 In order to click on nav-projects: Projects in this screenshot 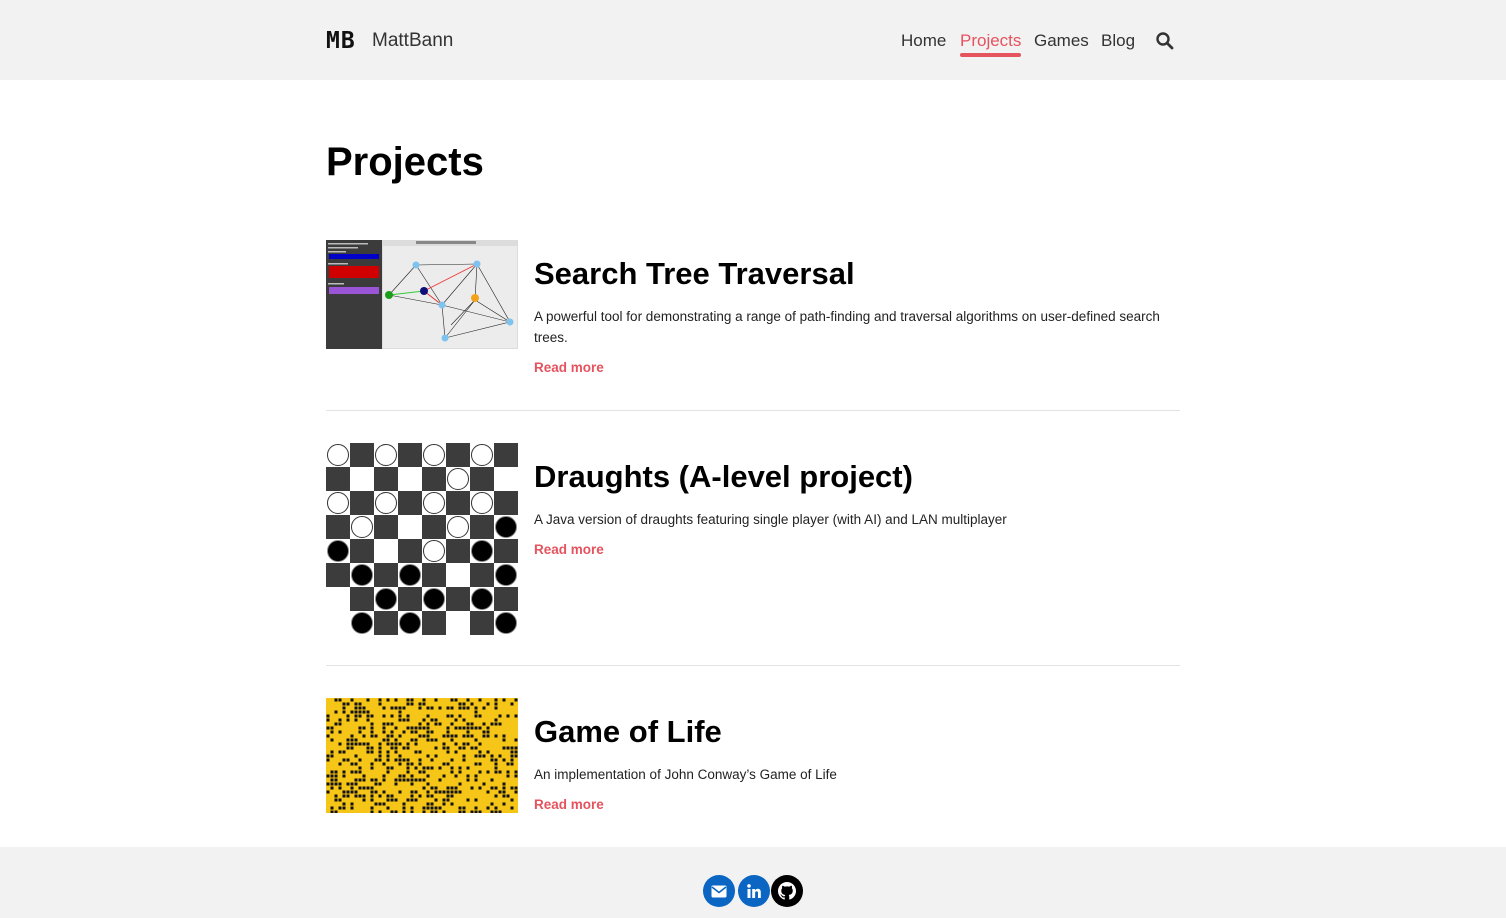, I will do `click(991, 43)`.